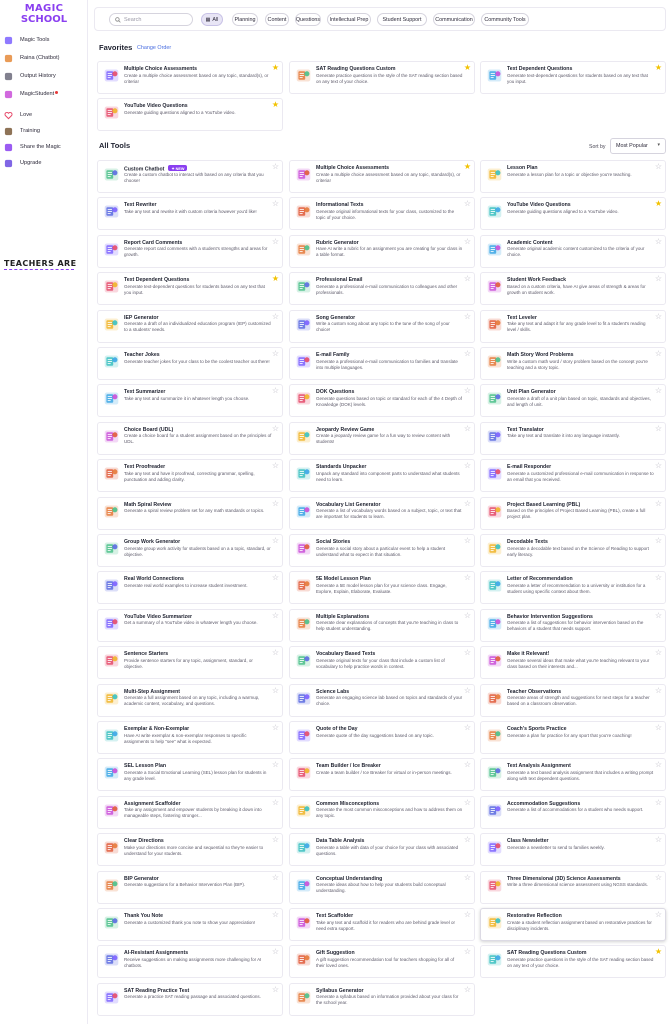  I want to click on sidebar-item-output-history: Output History, so click(45, 76).